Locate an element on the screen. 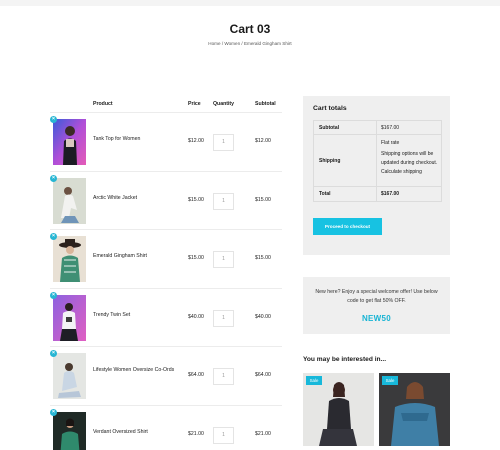  header-price: Price is located at coordinates (194, 104).